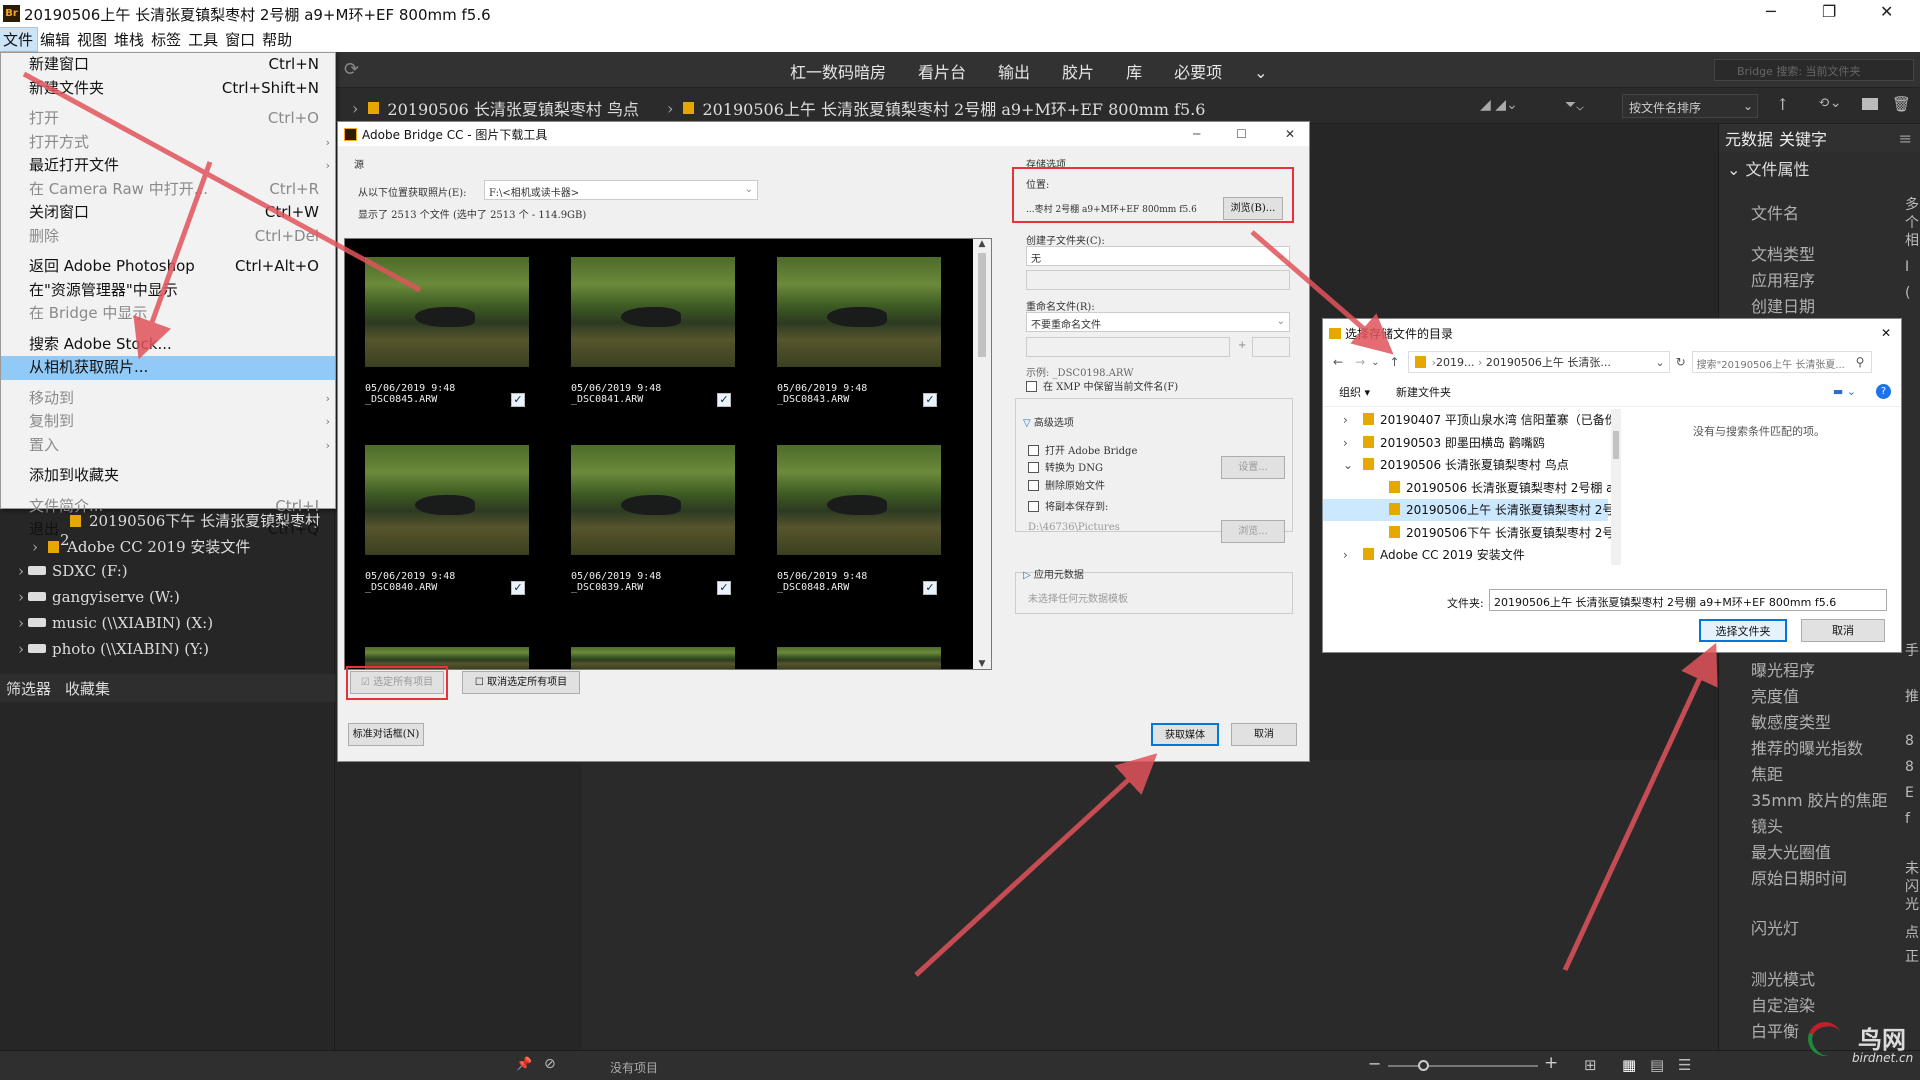  What do you see at coordinates (129, 39) in the screenshot?
I see `menu-stack: 堆栈` at bounding box center [129, 39].